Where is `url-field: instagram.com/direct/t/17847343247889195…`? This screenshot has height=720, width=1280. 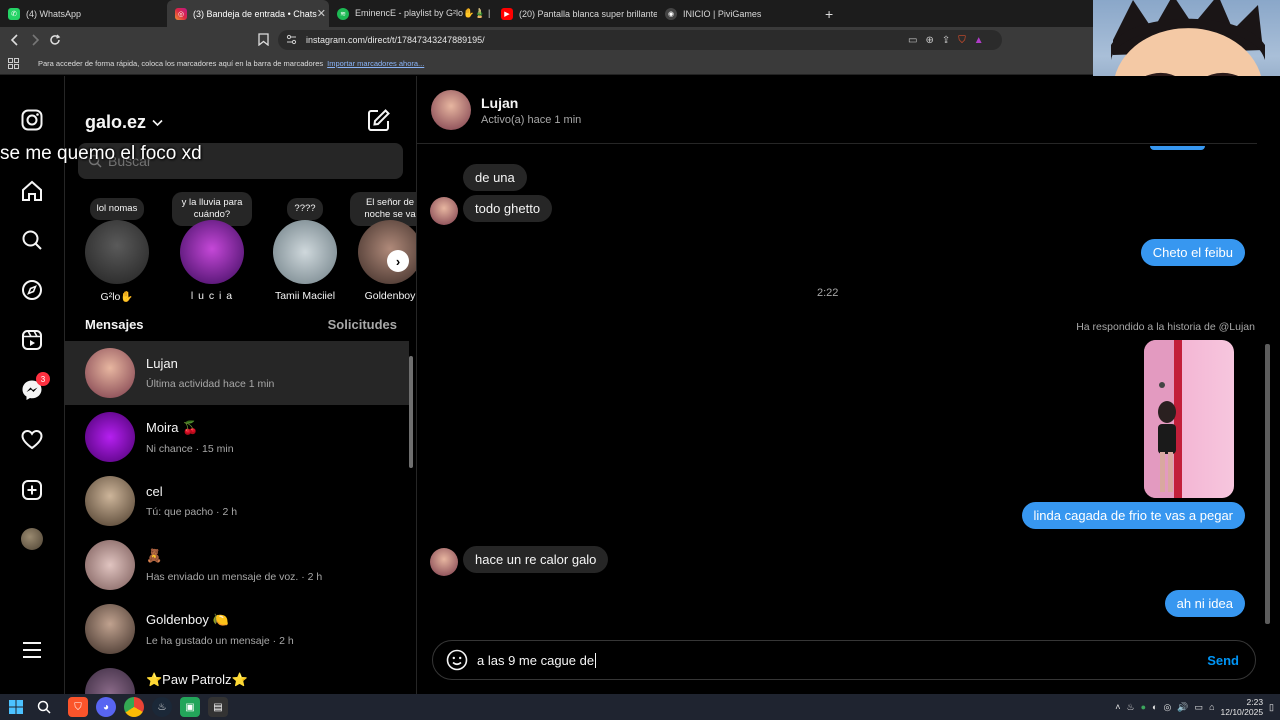 url-field: instagram.com/direct/t/17847343247889195… is located at coordinates (640, 40).